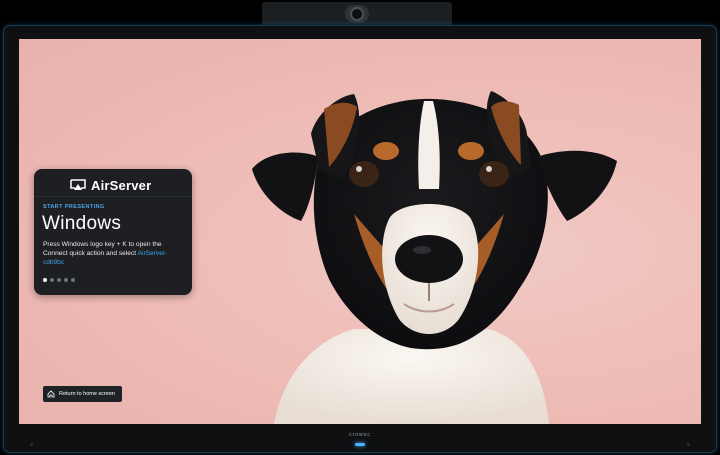 Image resolution: width=720 pixels, height=455 pixels. I want to click on airserver-logo: AirServer, so click(110, 185).